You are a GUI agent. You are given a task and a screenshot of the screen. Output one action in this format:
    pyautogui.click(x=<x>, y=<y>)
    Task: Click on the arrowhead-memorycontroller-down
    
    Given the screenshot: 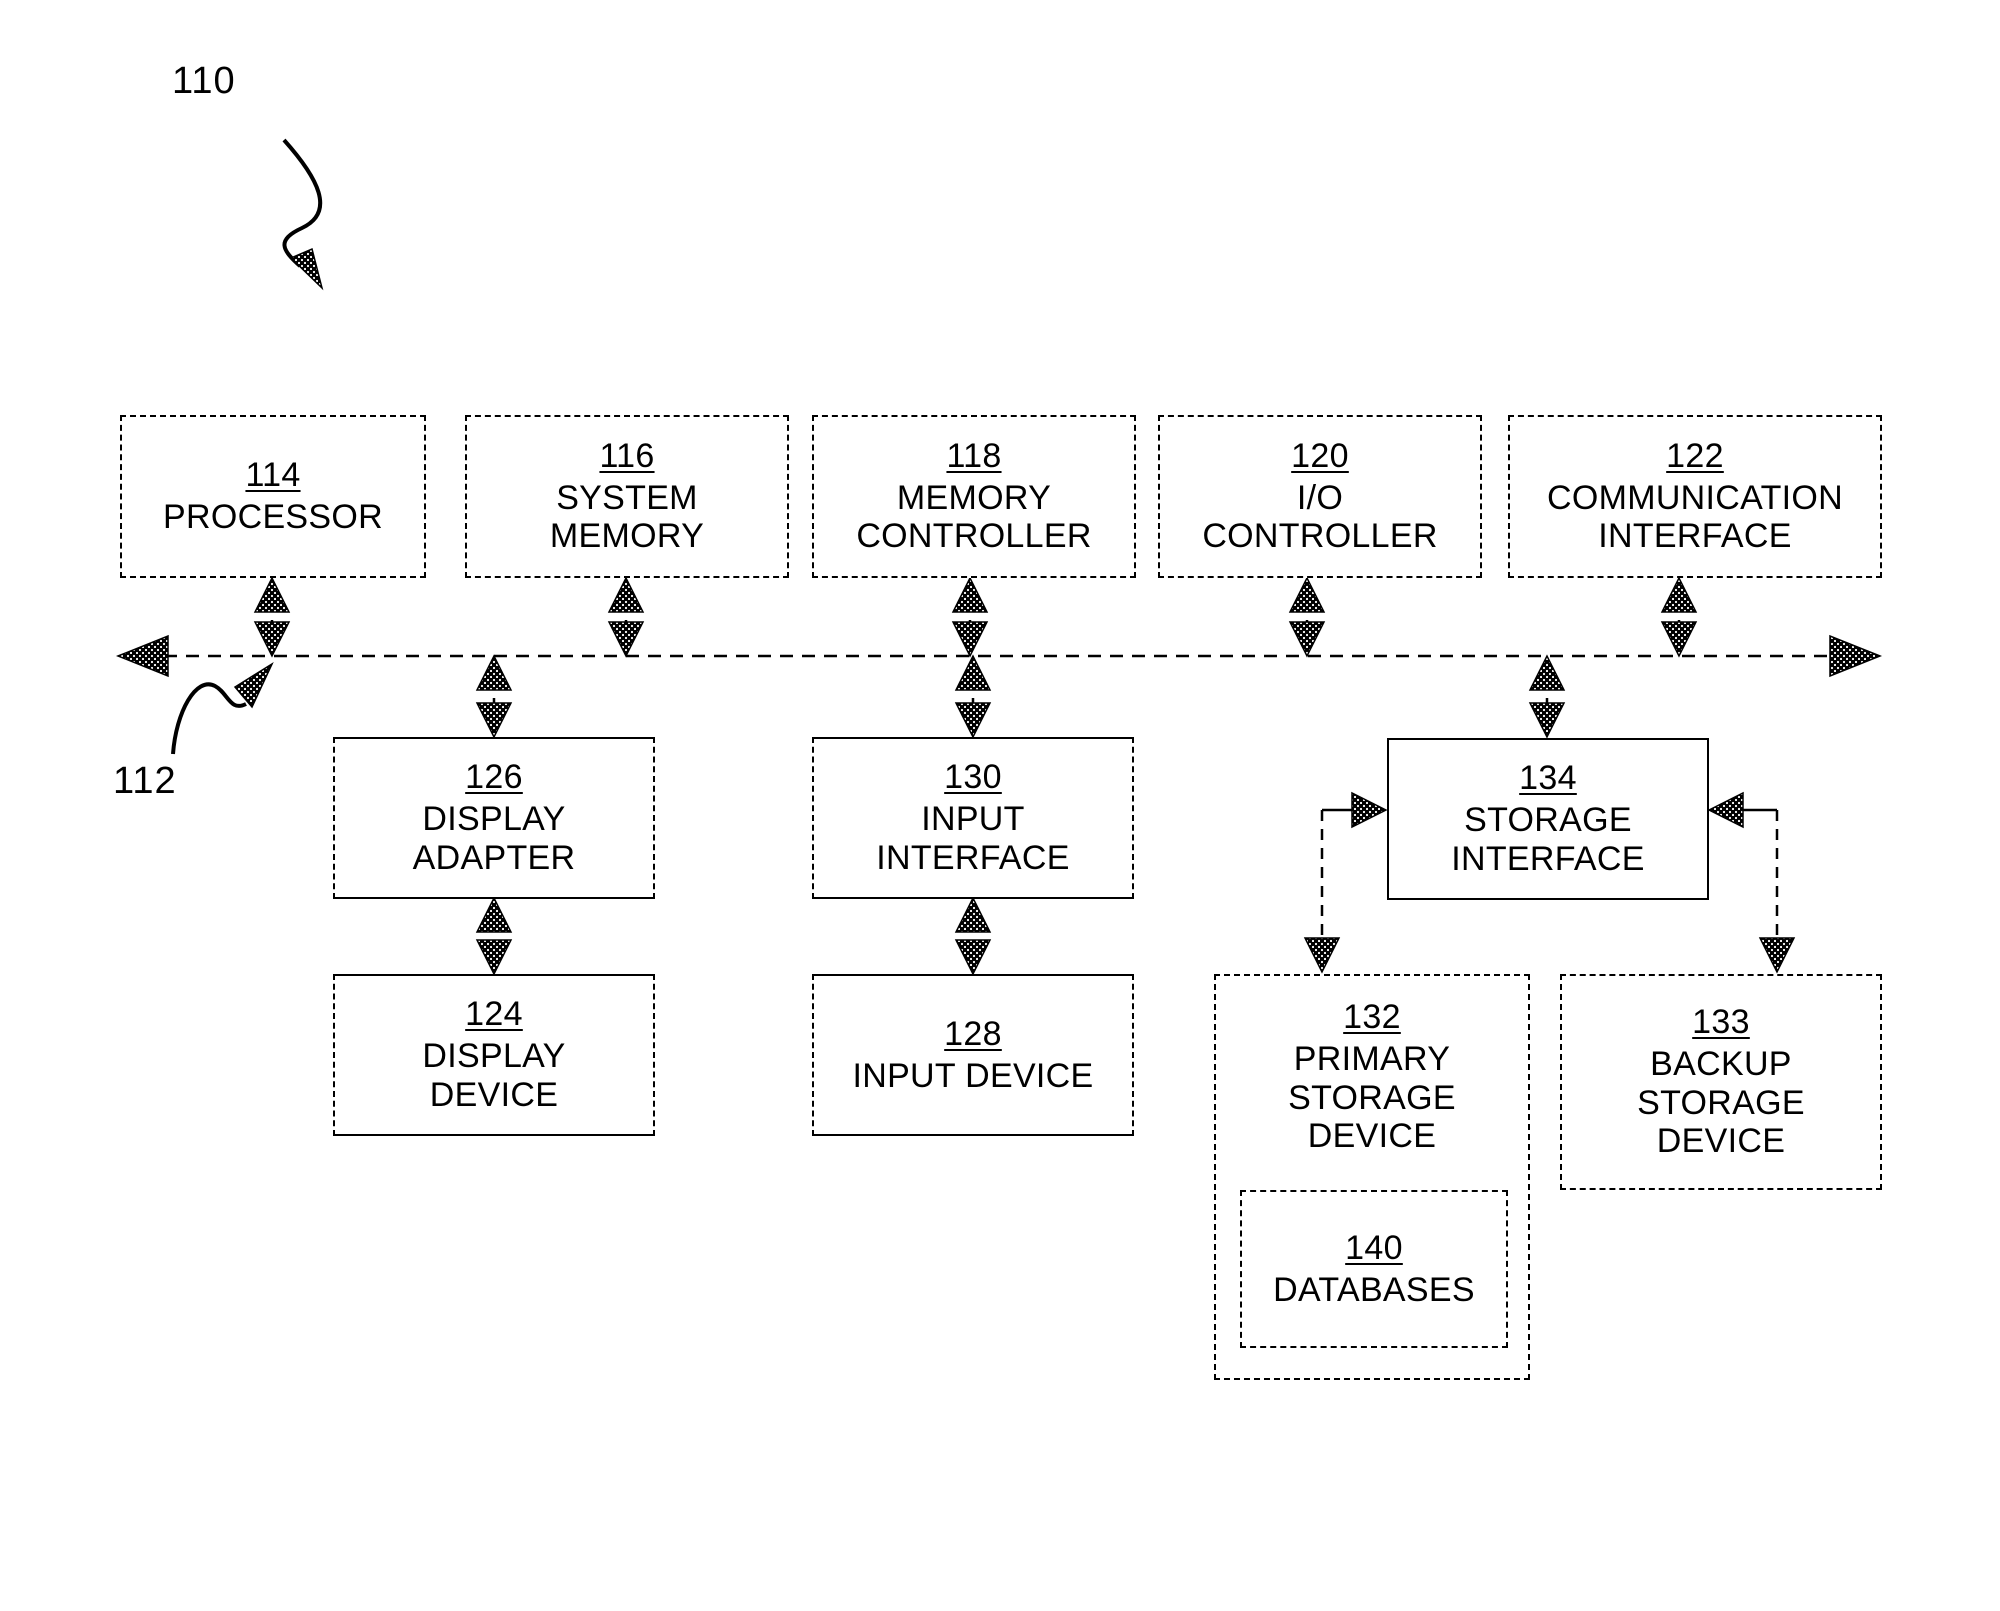 What is the action you would take?
    pyautogui.click(x=970, y=639)
    